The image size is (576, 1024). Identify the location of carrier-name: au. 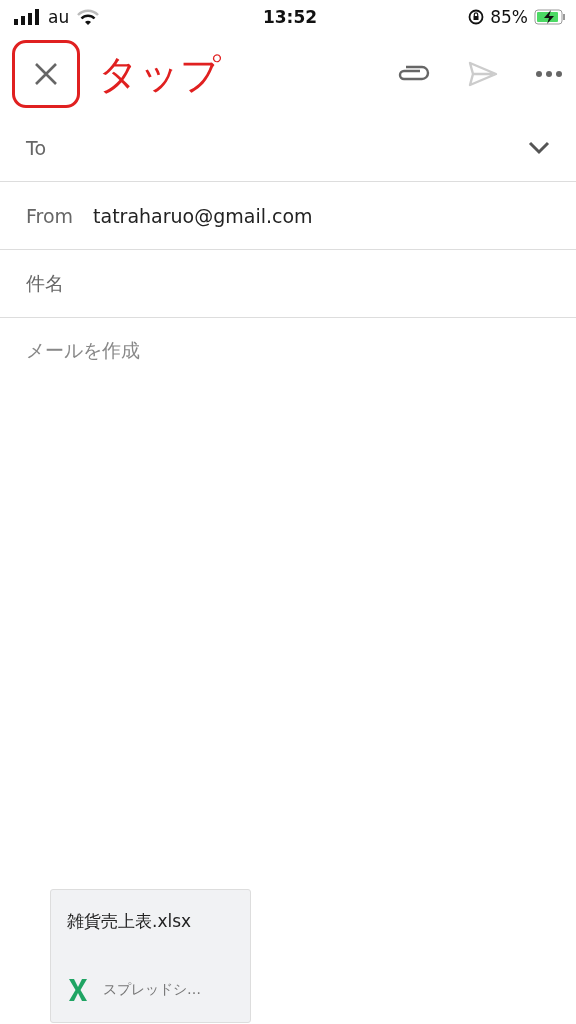
(59, 17).